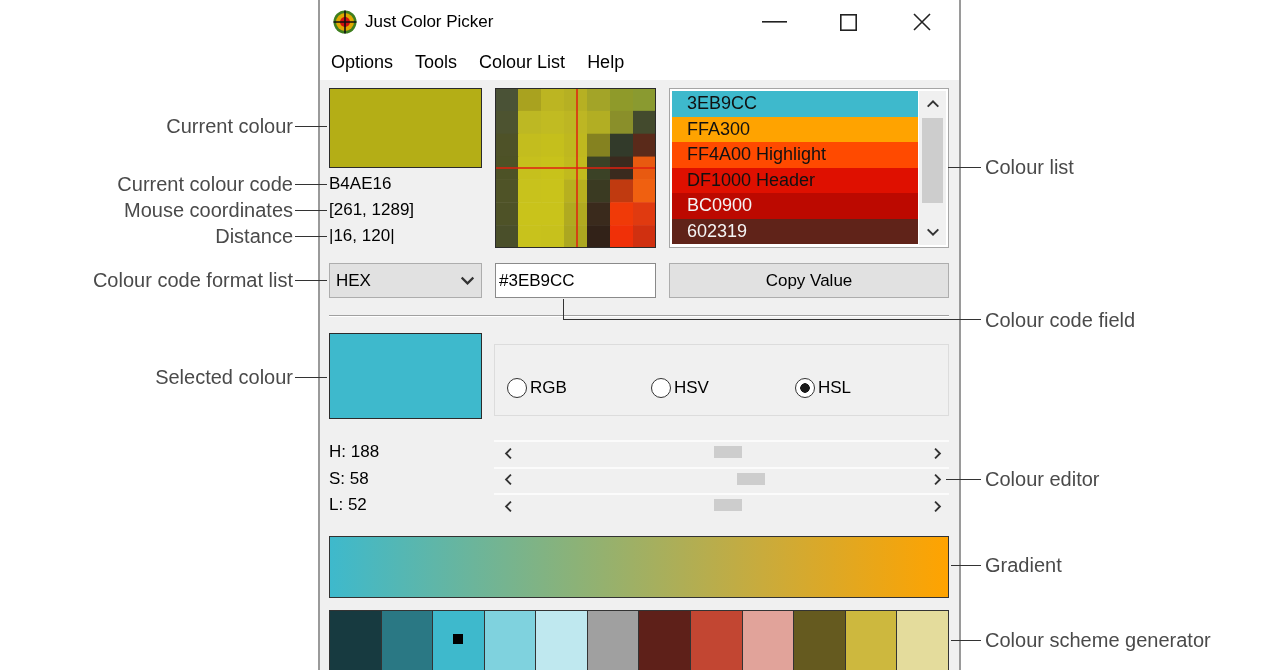 The width and height of the screenshot is (1280, 670). I want to click on distance-text: |16, 120|, so click(362, 236).